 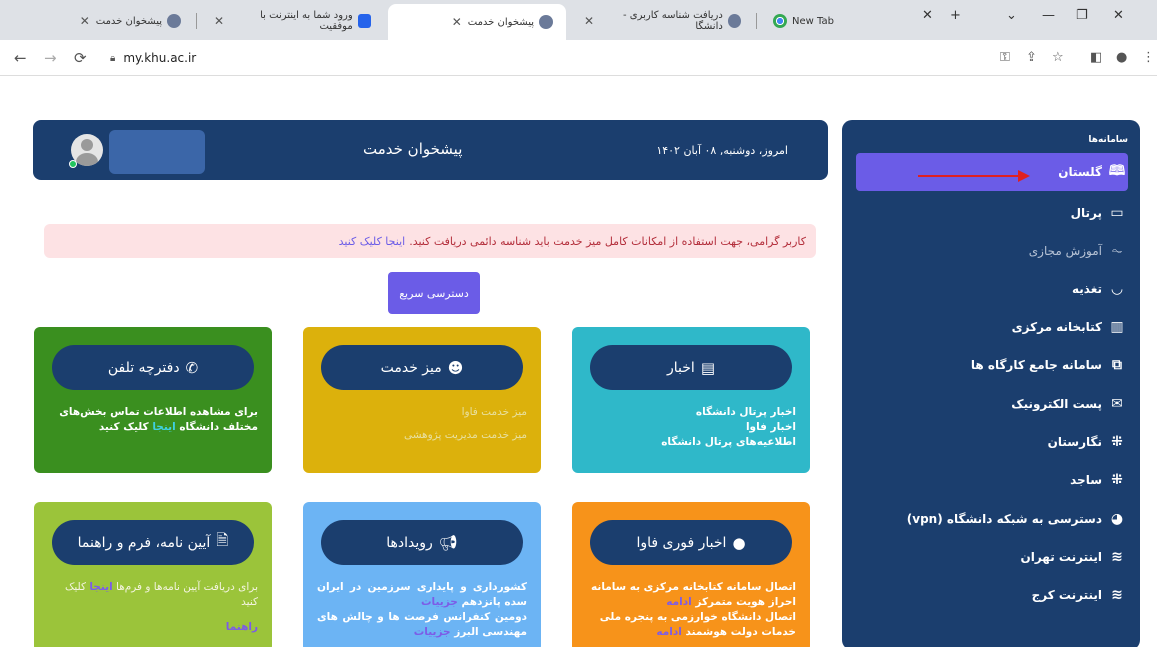 I want to click on megaphone-icon: 📢︎, so click(x=448, y=542).